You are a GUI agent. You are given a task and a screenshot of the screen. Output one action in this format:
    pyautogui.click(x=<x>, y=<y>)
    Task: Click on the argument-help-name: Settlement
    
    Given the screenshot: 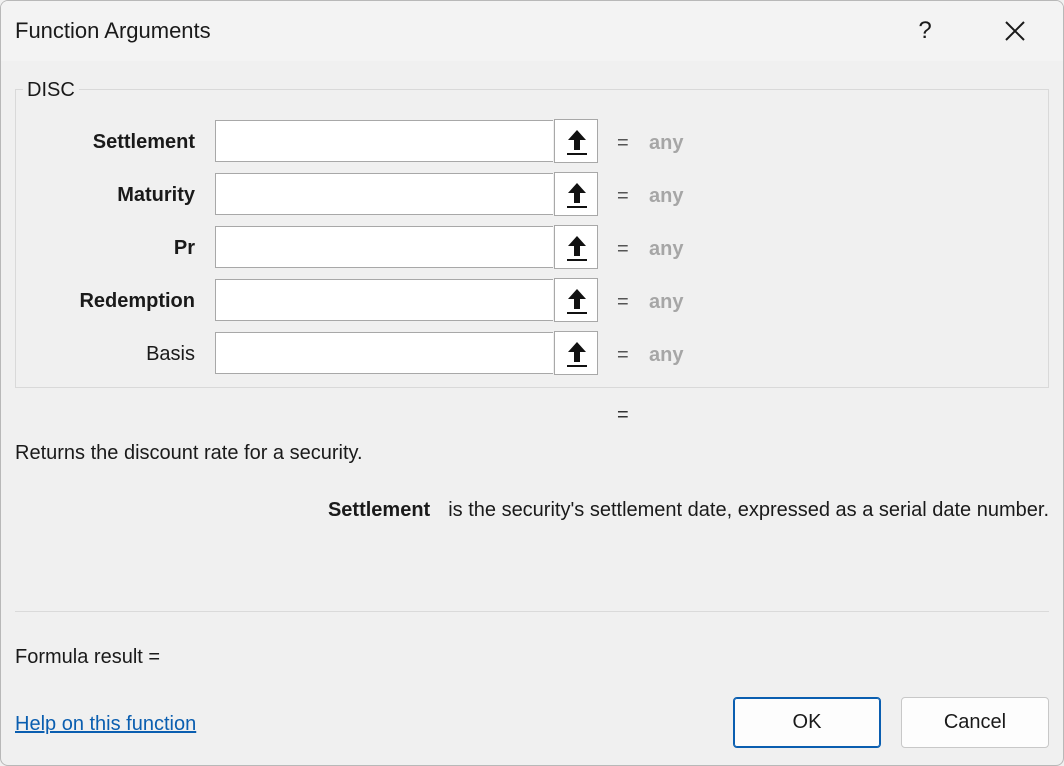 What is the action you would take?
    pyautogui.click(x=379, y=510)
    